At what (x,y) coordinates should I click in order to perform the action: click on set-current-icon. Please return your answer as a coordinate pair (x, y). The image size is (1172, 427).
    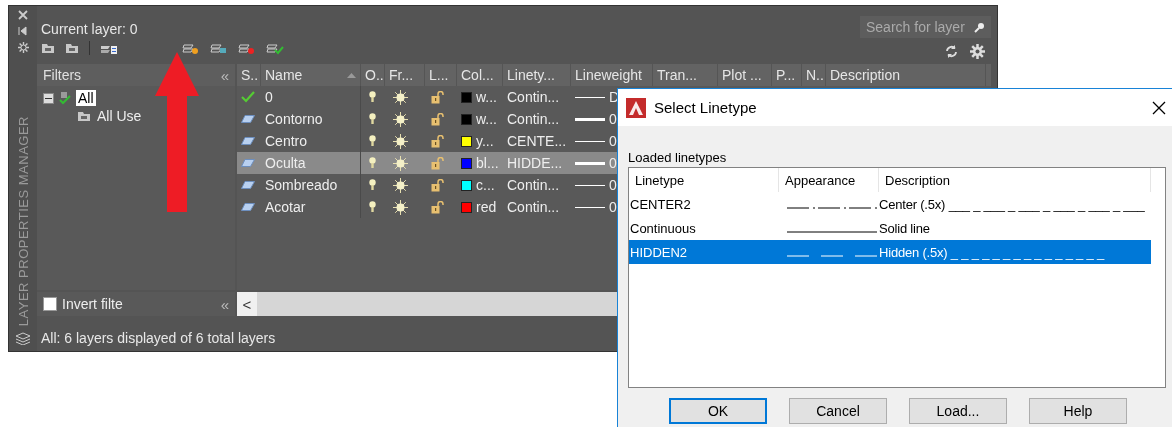
    Looking at the image, I should click on (275, 48).